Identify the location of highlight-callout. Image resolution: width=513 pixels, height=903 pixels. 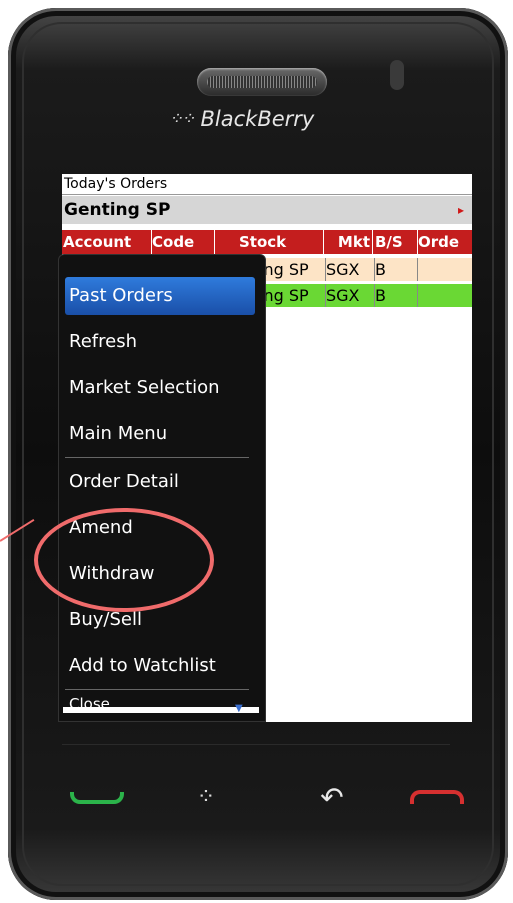
(124, 560).